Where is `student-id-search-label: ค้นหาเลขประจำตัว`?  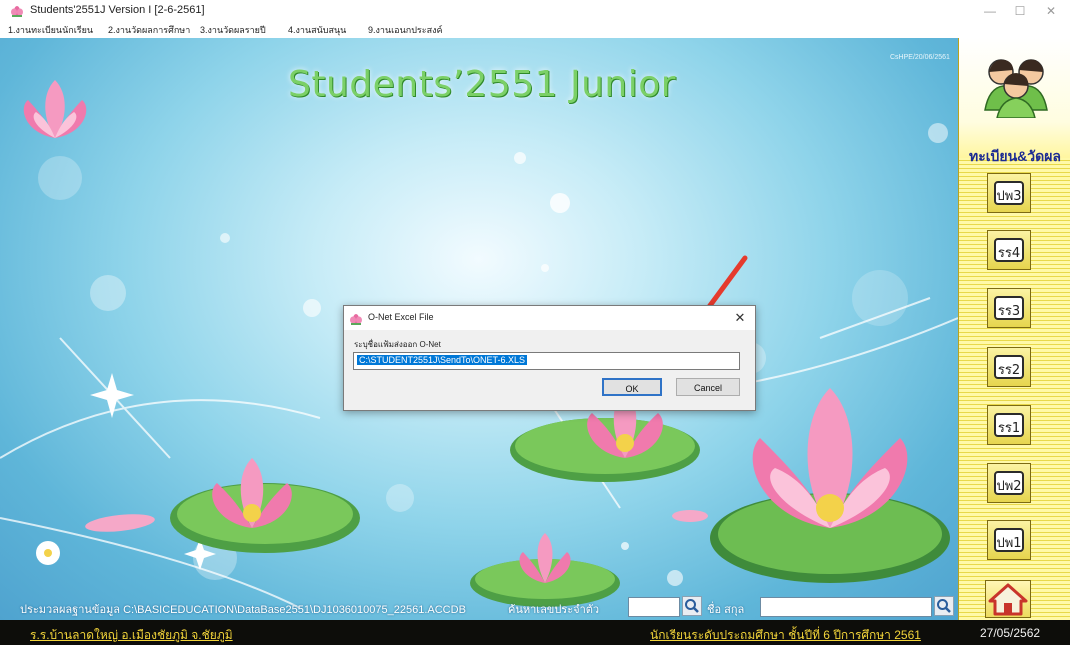
student-id-search-label: ค้นหาเลขประจำตัว is located at coordinates (554, 610).